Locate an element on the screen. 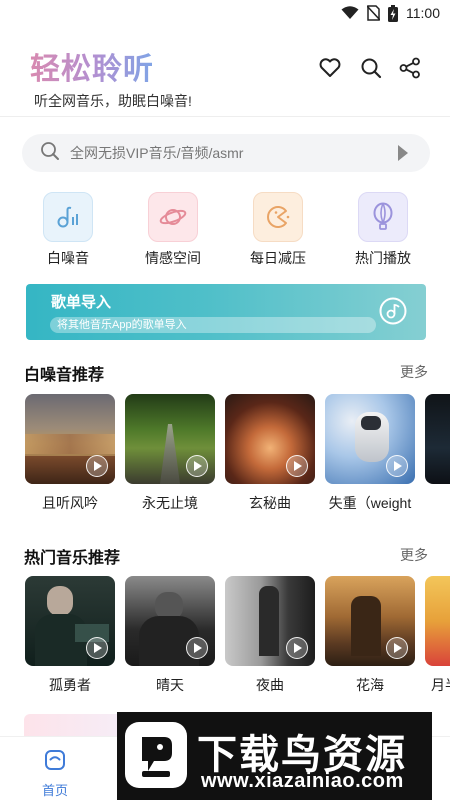 This screenshot has height=800, width=450. card-title: 玄秘曲 is located at coordinates (270, 503).